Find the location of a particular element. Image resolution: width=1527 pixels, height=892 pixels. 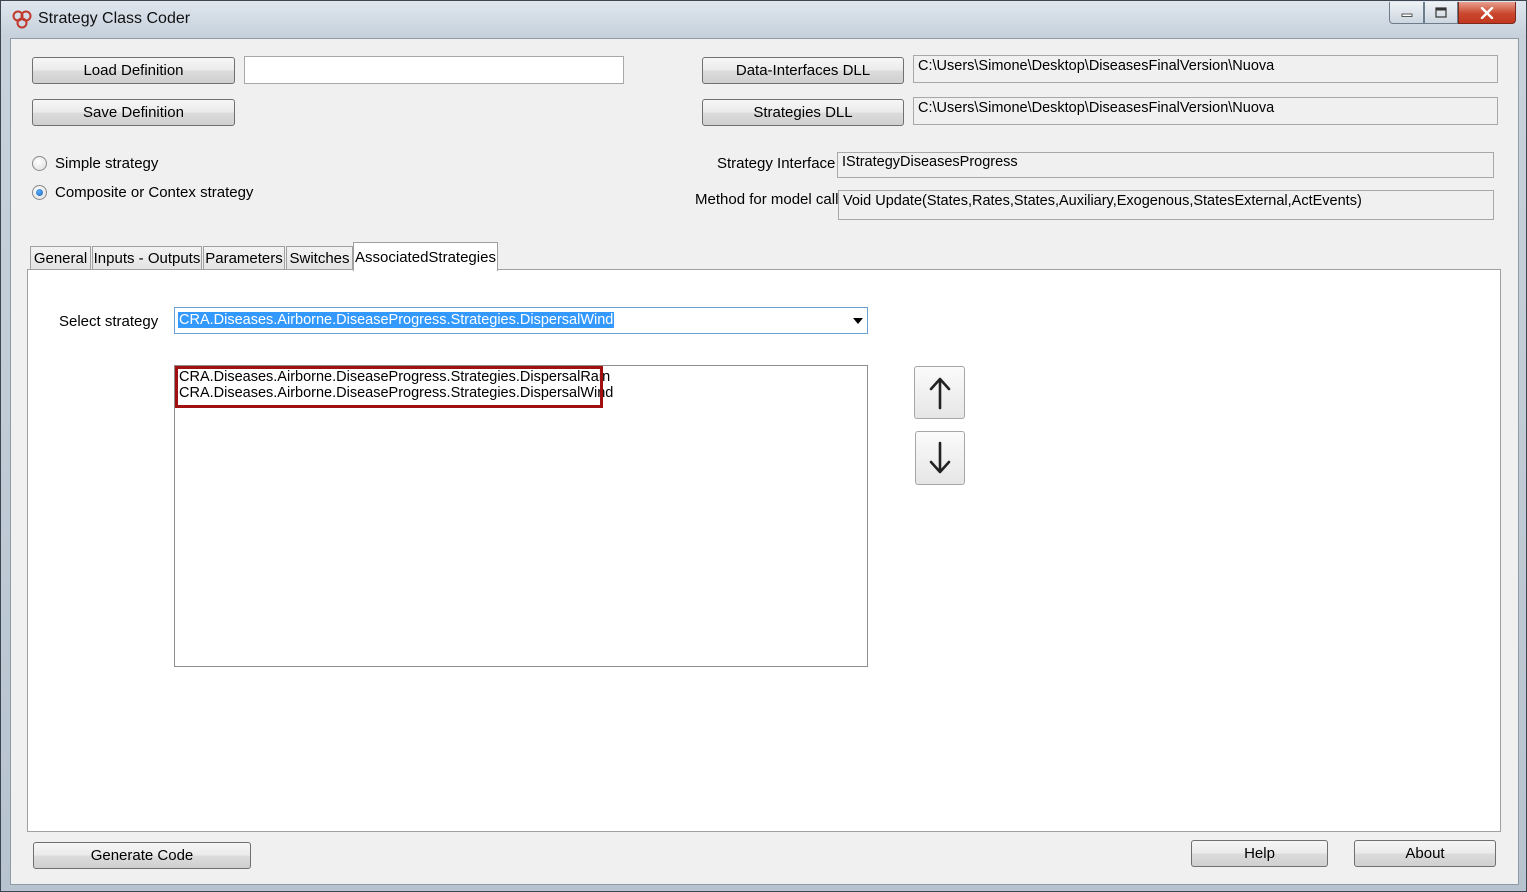

minimize-icon is located at coordinates (1406, 15).